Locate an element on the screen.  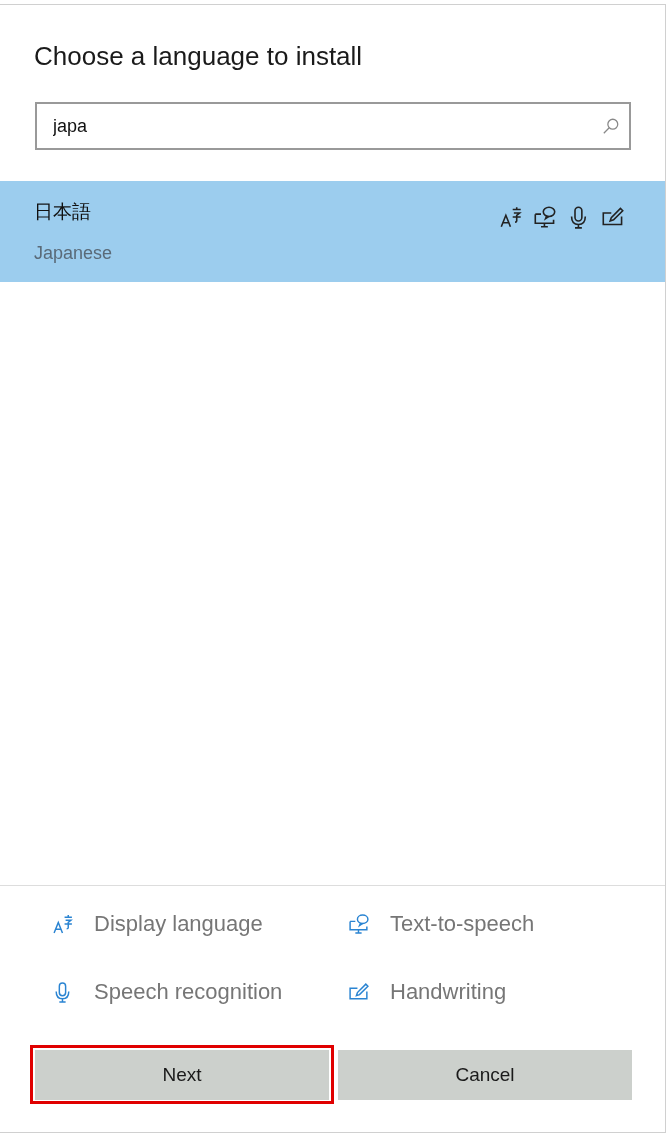
language-name: Japanese is located at coordinates (73, 253).